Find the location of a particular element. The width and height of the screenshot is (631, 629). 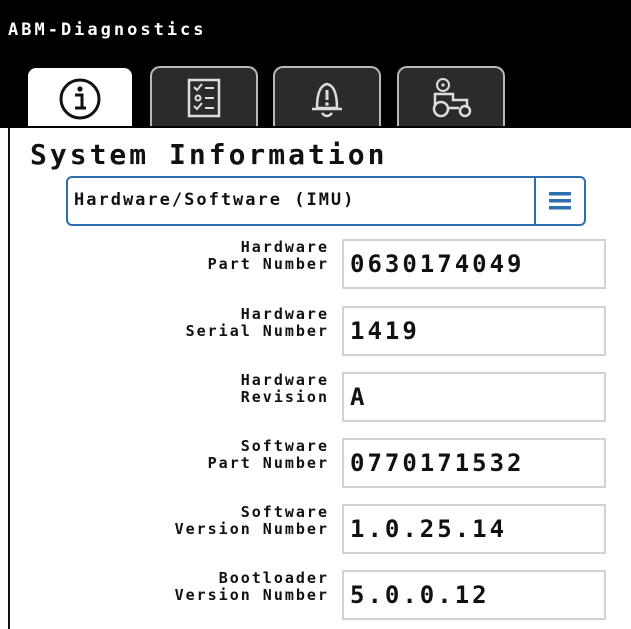

page-title: System Information is located at coordinates (209, 154).